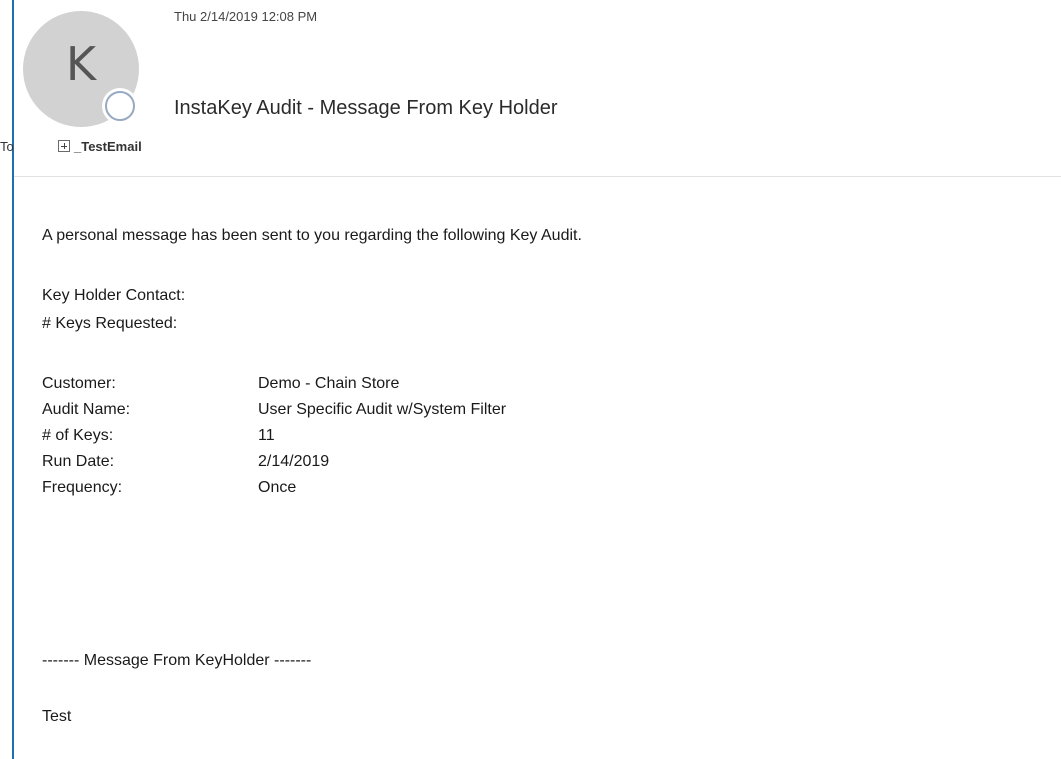  I want to click on avatar-initial: K, so click(81, 64).